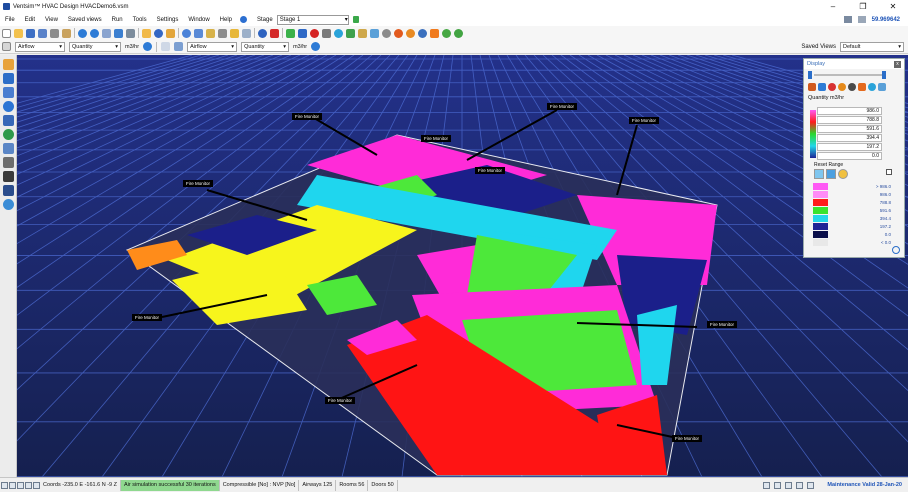 Image resolution: width=908 pixels, height=492 pixels. I want to click on save-icon, so click(30, 33).